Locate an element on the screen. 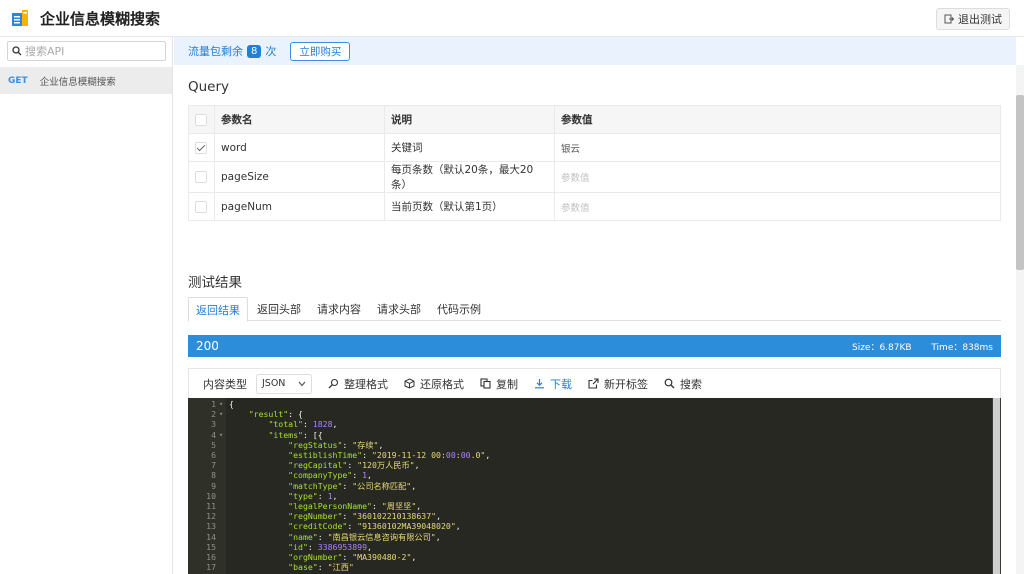 The image size is (1024, 574). content-type-control: 内容类型 JSON is located at coordinates (257, 383).